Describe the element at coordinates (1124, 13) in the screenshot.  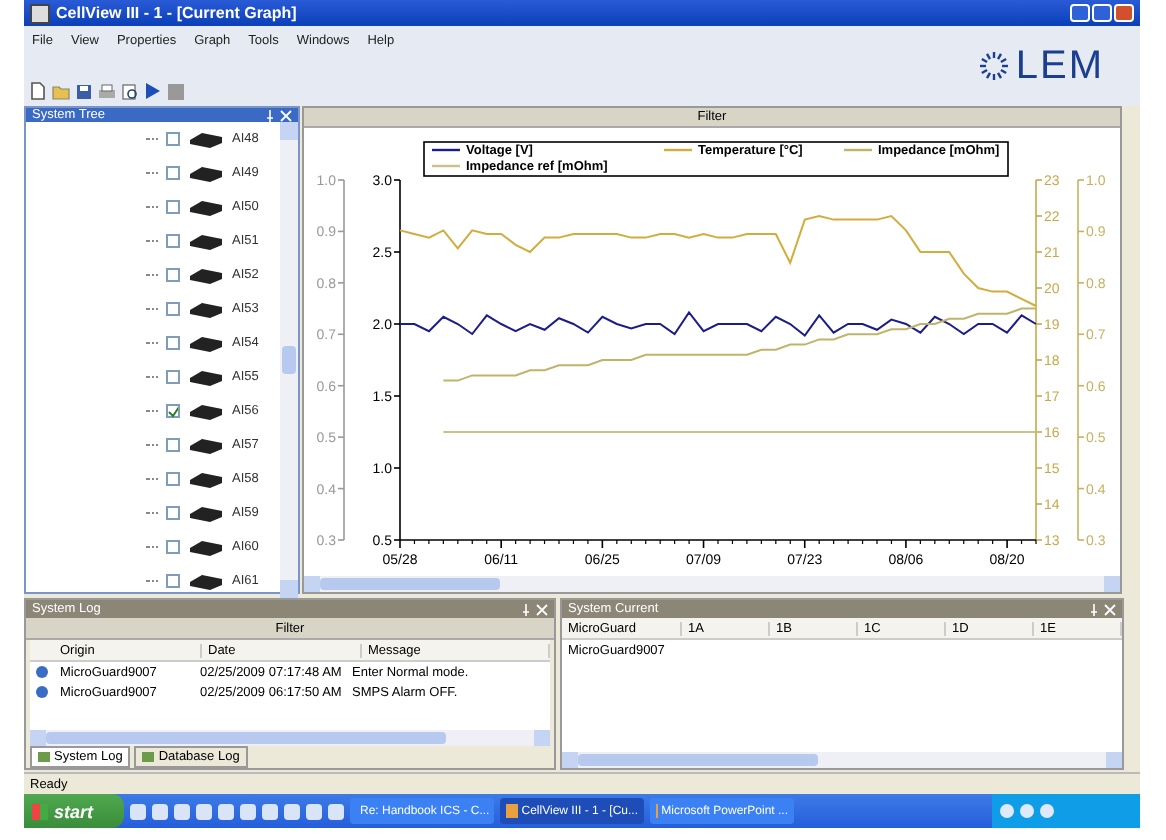
I see `close-button` at that location.